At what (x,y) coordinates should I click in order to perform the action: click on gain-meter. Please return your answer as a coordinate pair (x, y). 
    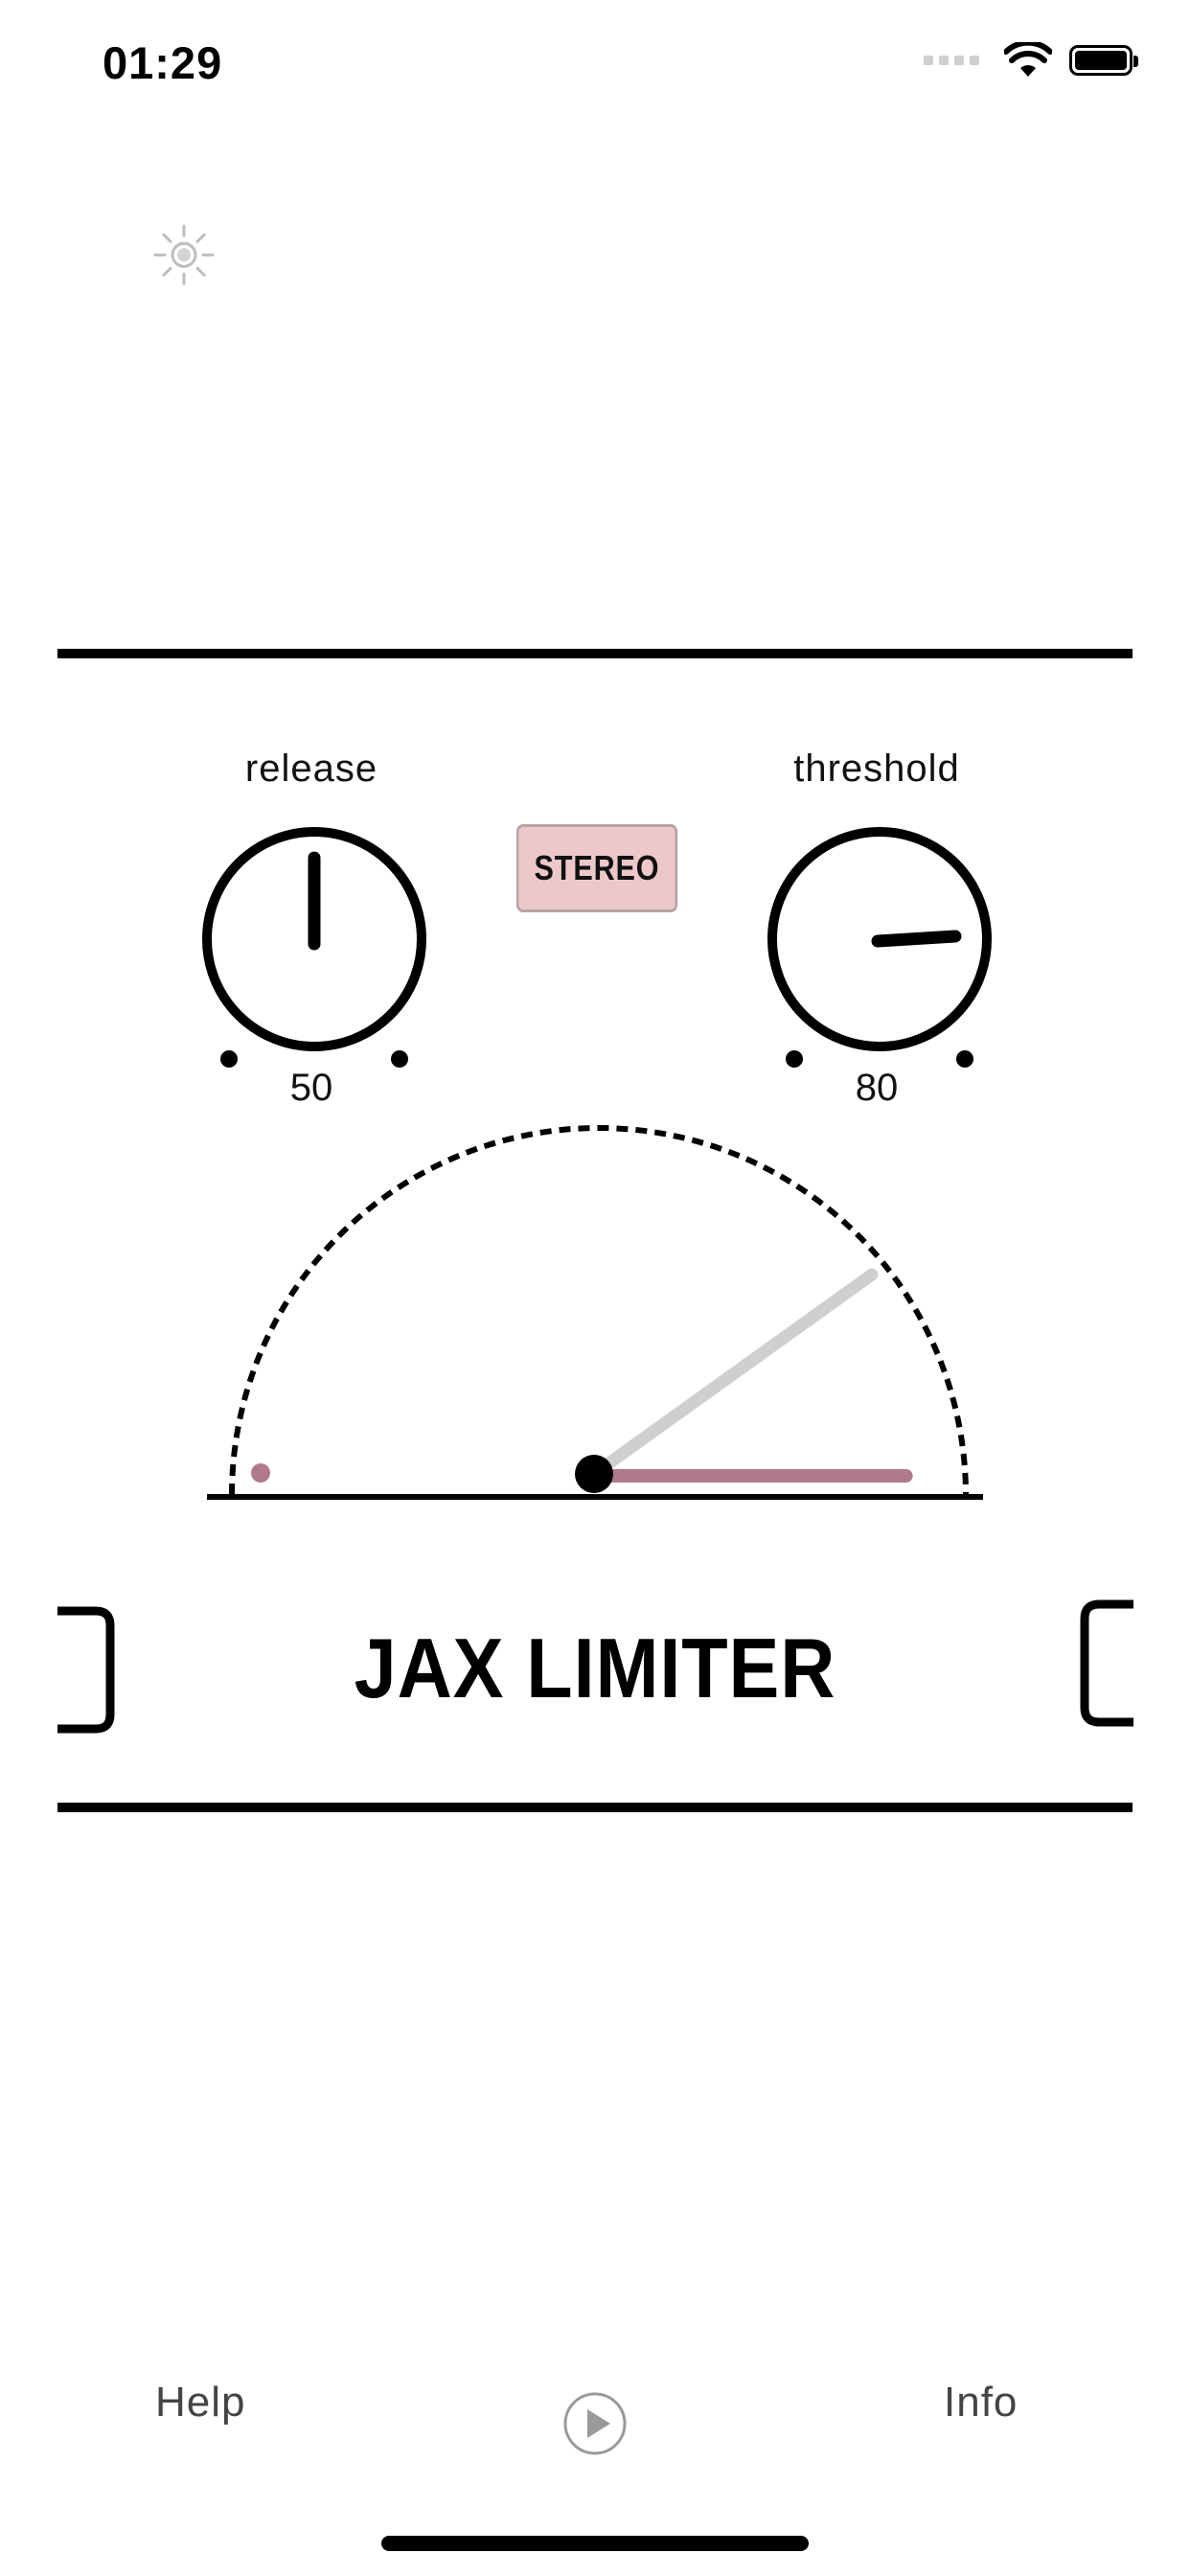
    Looking at the image, I should click on (595, 1312).